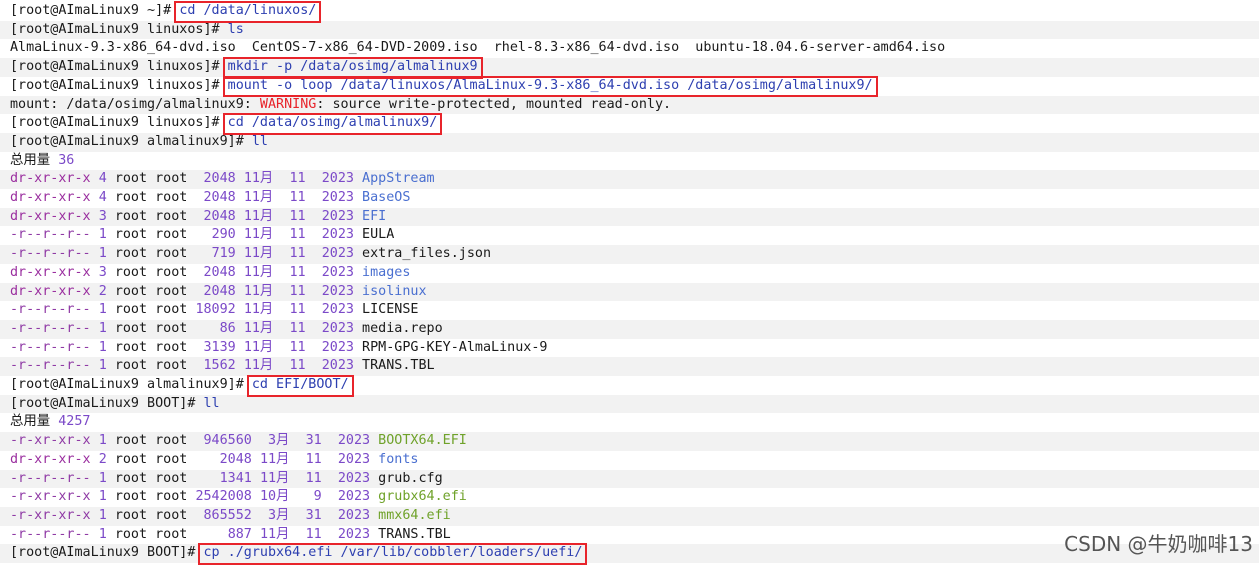 The width and height of the screenshot is (1259, 565). What do you see at coordinates (119, 123) in the screenshot?
I see `shell-prompt: [root@AImaLinux9 linuxos]#` at bounding box center [119, 123].